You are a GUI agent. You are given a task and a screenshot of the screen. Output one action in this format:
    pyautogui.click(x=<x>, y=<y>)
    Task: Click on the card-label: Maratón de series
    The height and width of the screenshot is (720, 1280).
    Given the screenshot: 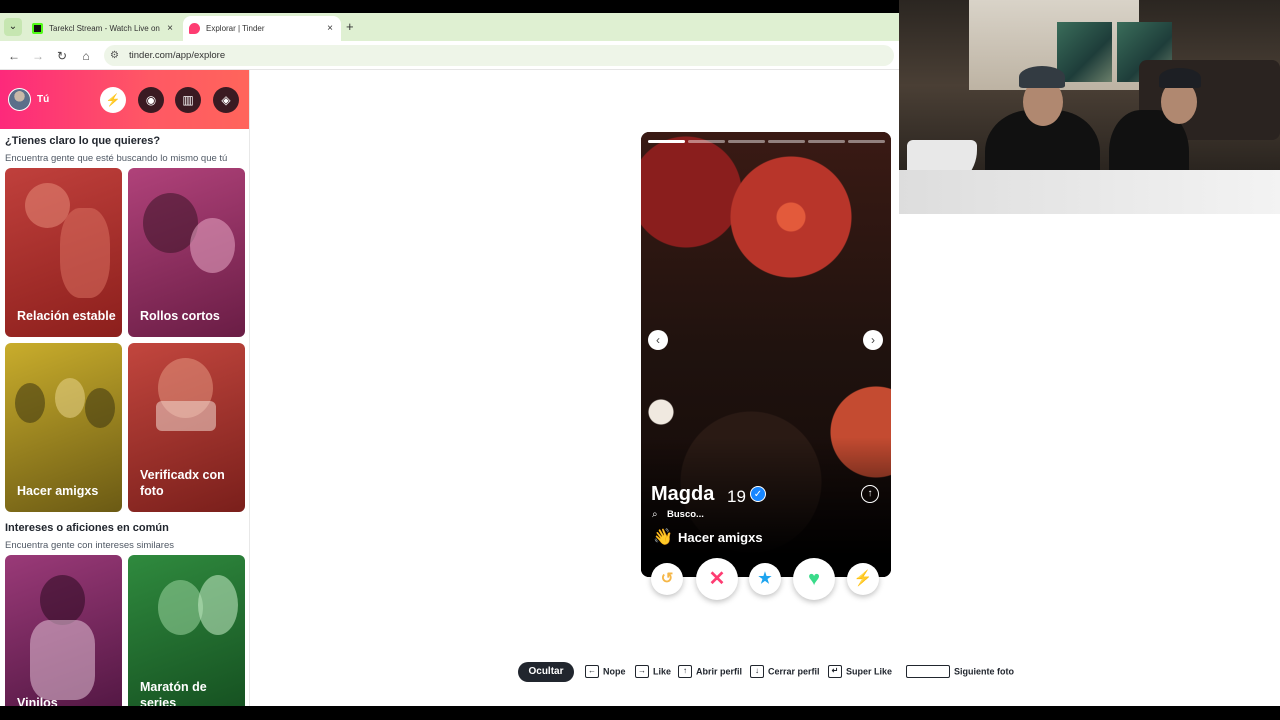 What is the action you would take?
    pyautogui.click(x=173, y=693)
    